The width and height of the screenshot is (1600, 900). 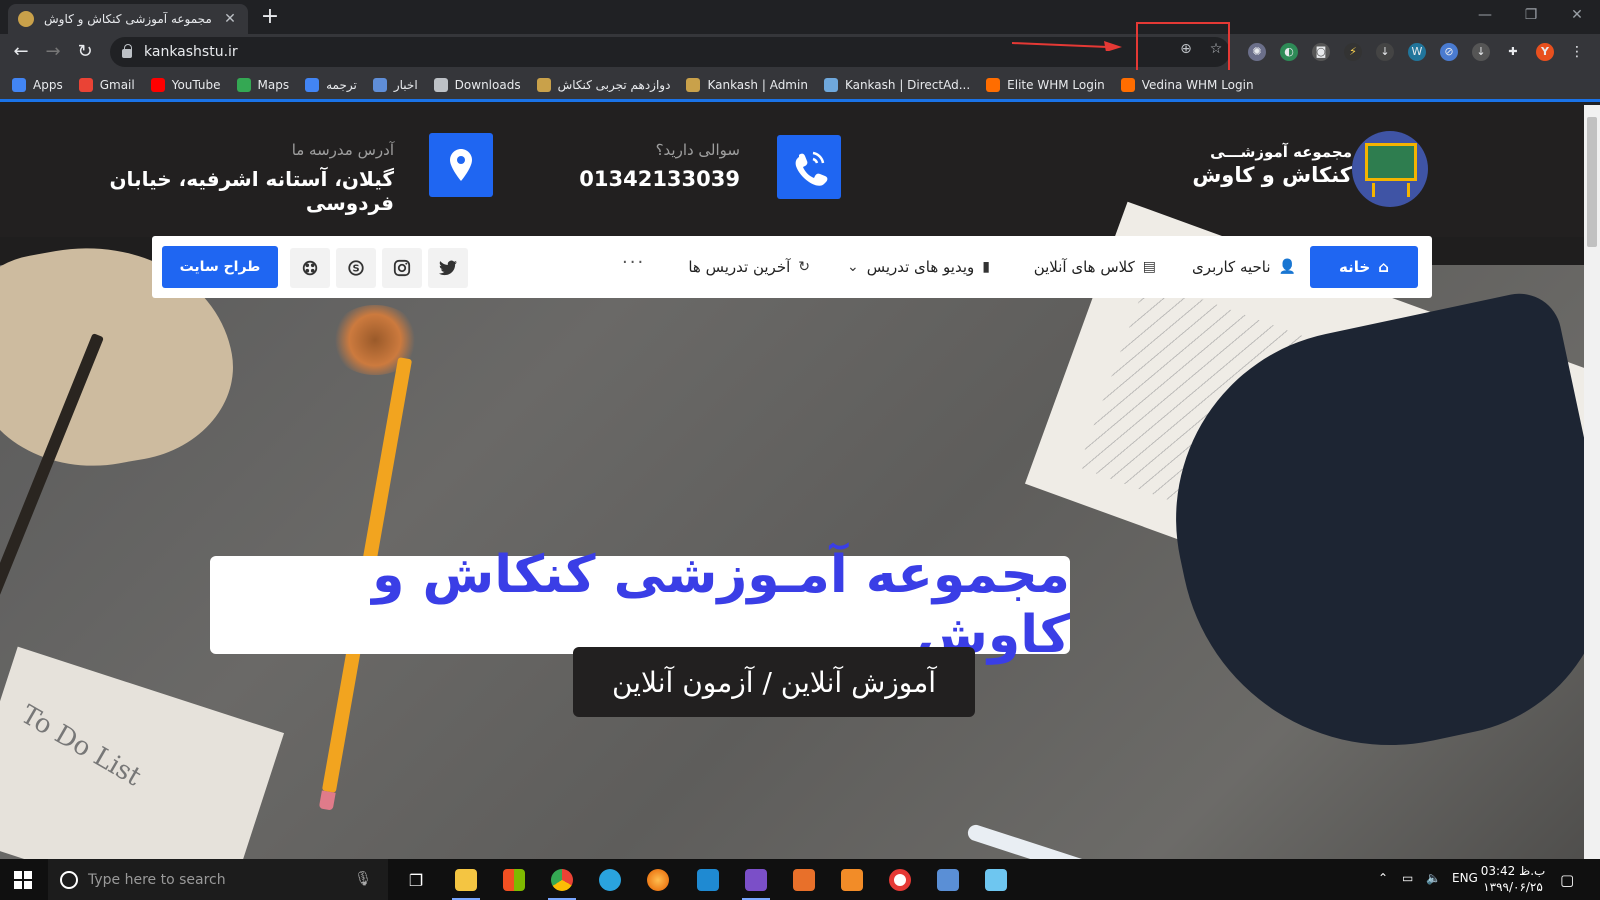 I want to click on nav-teaching-videos: ▮ ویدیو های تدریس ⌄, so click(x=918, y=267).